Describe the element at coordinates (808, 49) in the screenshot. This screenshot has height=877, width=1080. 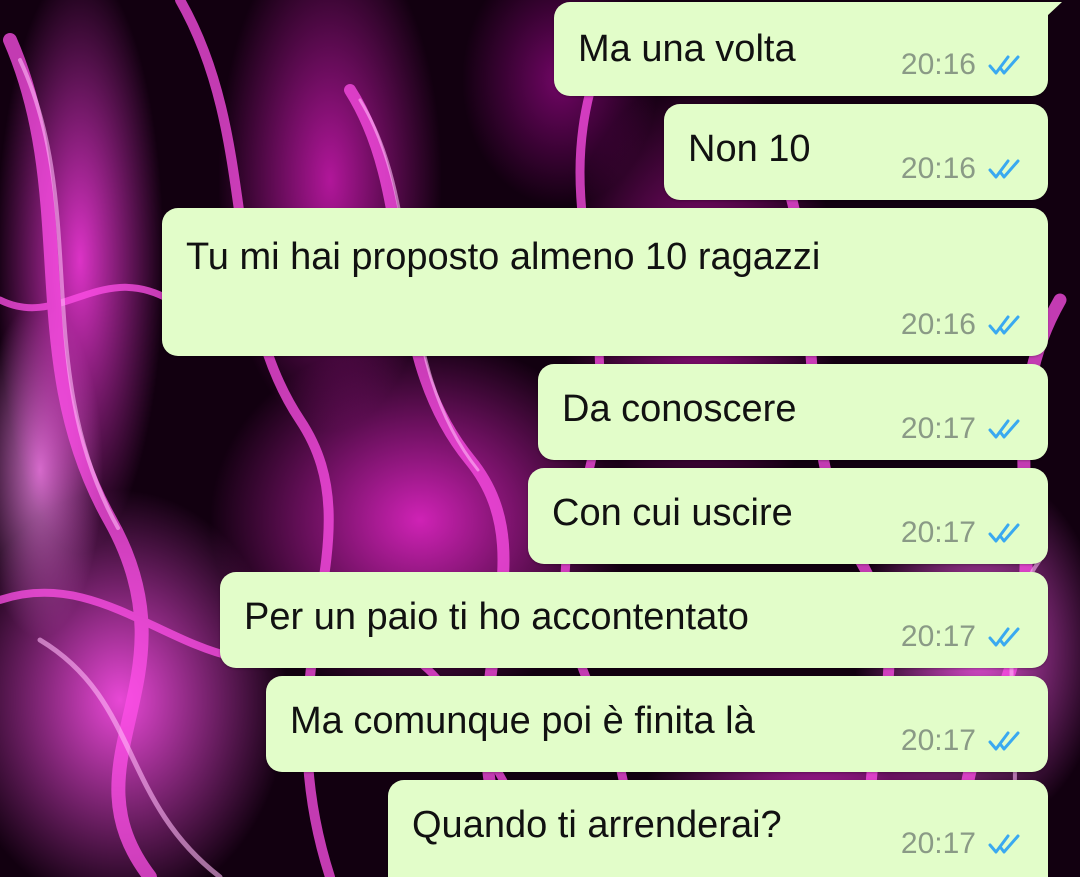
I see `outgoing-message: Ma una volta 20:16` at that location.